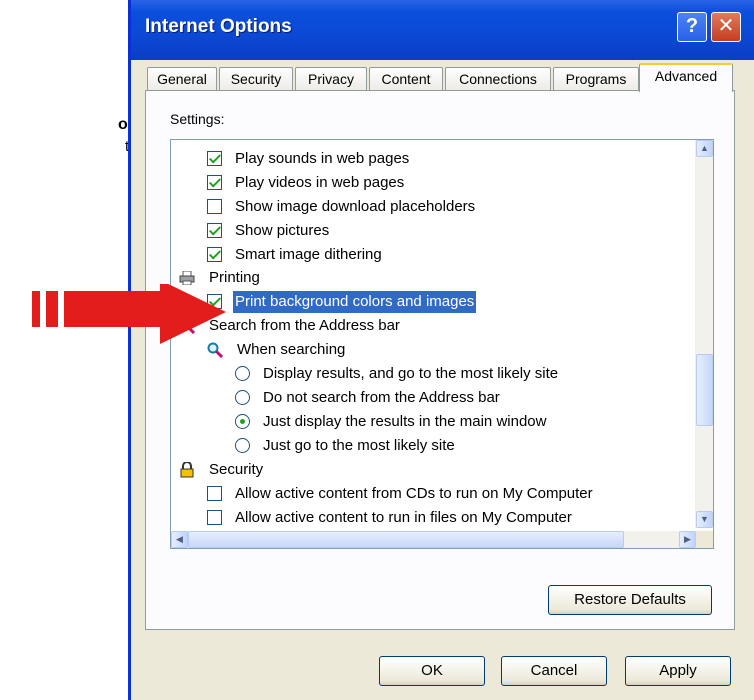 The width and height of the screenshot is (754, 700). Describe the element at coordinates (442, 30) in the screenshot. I see `title-bar: Internet Options ? ✕` at that location.